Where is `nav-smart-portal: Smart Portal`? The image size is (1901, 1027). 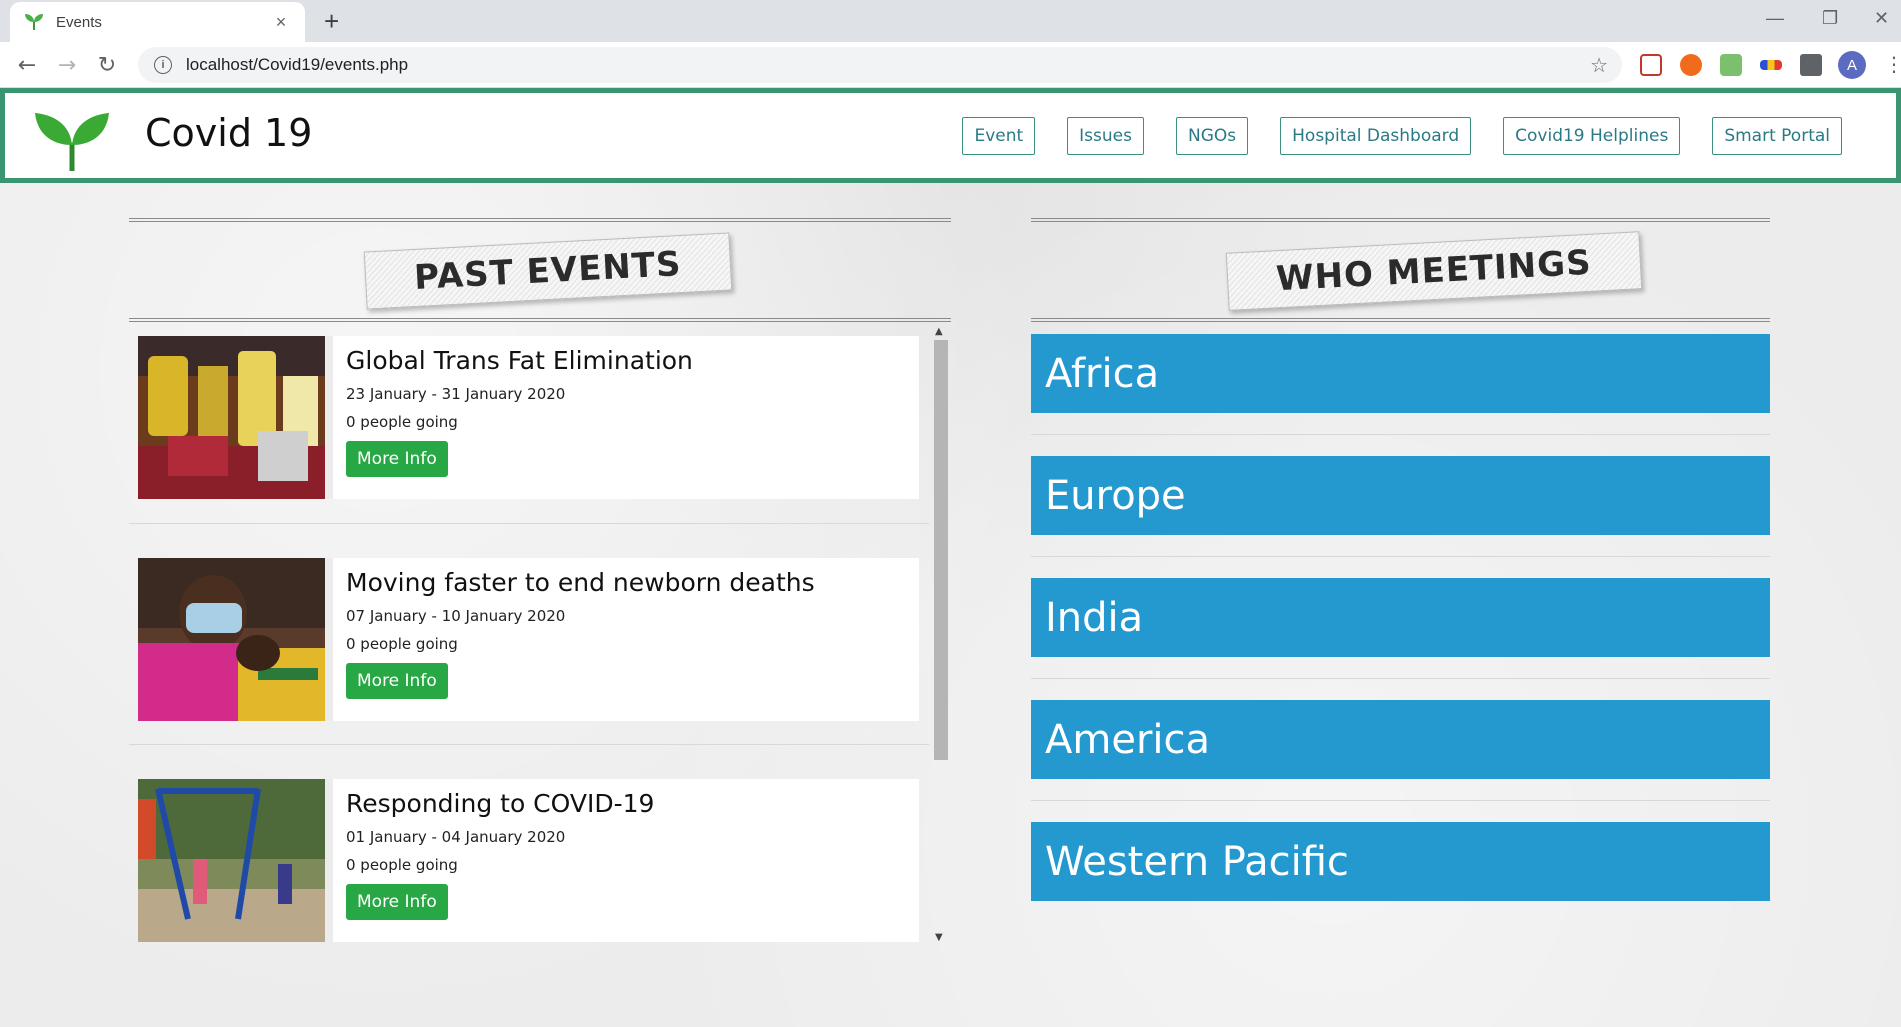 nav-smart-portal: Smart Portal is located at coordinates (1777, 136).